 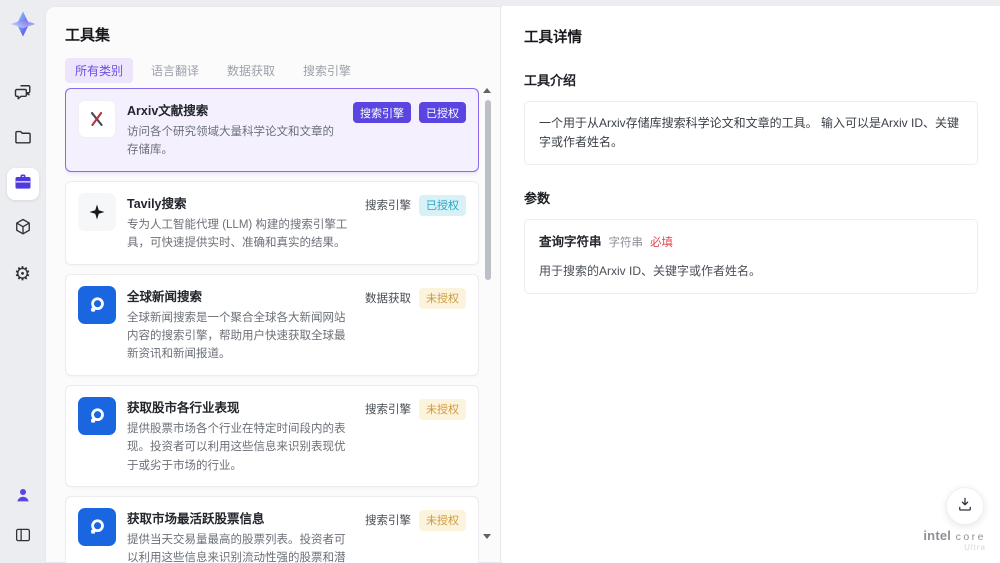 I want to click on param-type: 字符串, so click(x=626, y=243).